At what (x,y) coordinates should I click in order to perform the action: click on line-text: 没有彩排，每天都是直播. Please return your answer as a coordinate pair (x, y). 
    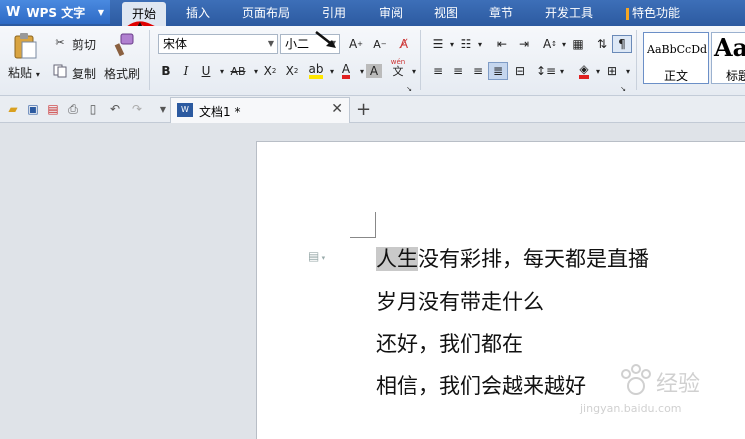
    Looking at the image, I should click on (533, 259).